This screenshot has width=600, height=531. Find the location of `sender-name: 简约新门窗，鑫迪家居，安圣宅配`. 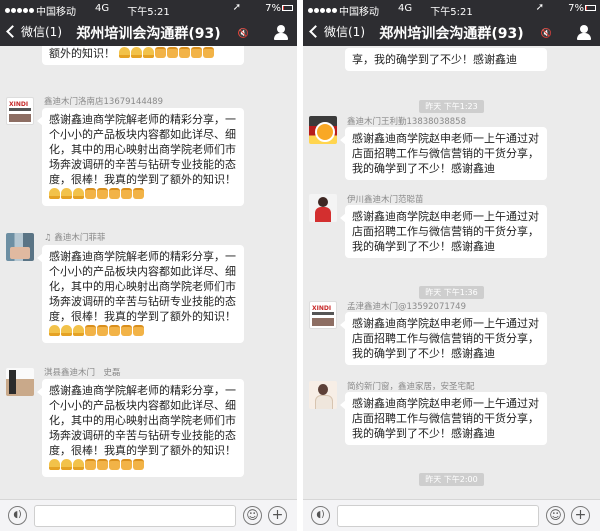

sender-name: 简约新门窗，鑫迪家居，安圣宅配 is located at coordinates (411, 387).